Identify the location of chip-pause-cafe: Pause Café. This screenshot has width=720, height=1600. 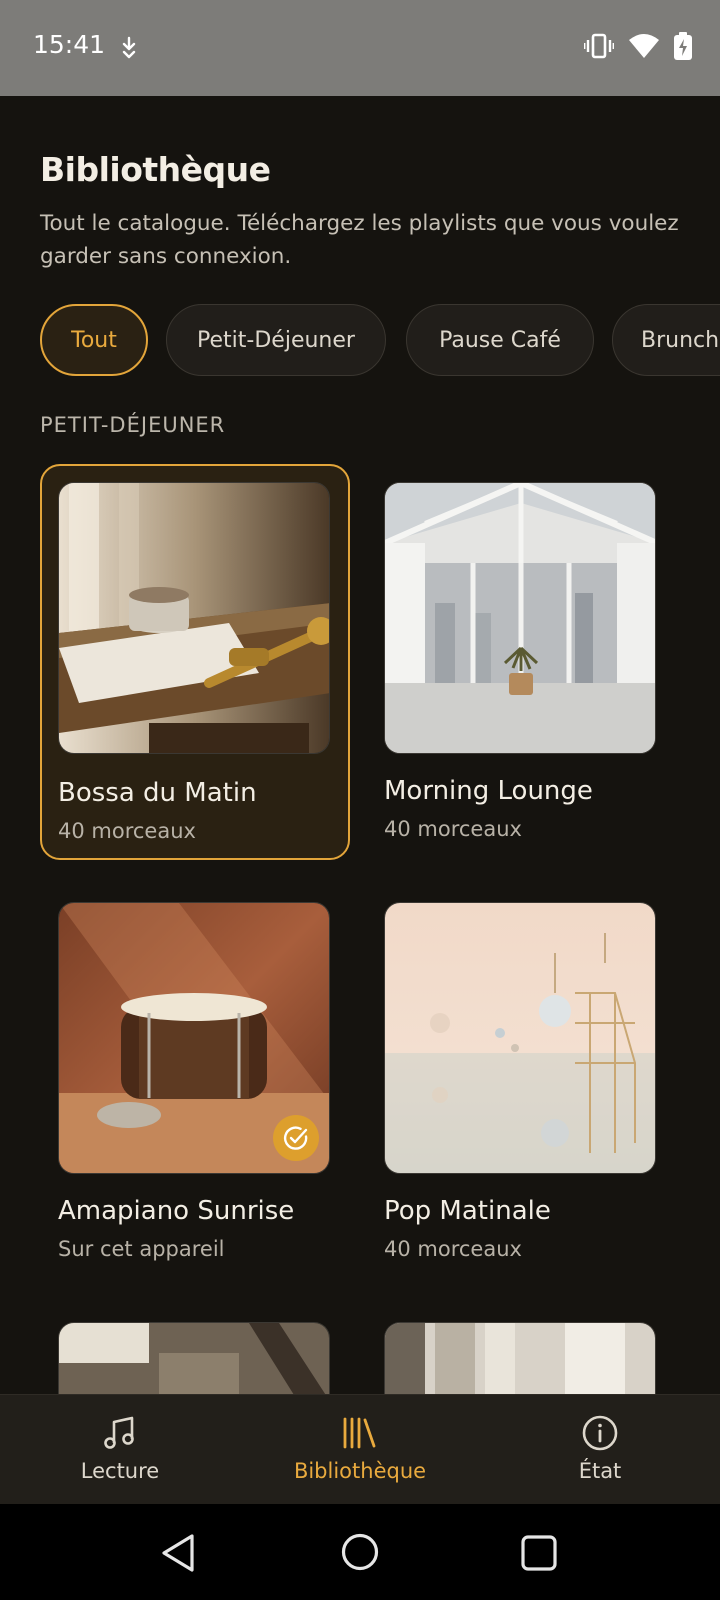
(500, 340).